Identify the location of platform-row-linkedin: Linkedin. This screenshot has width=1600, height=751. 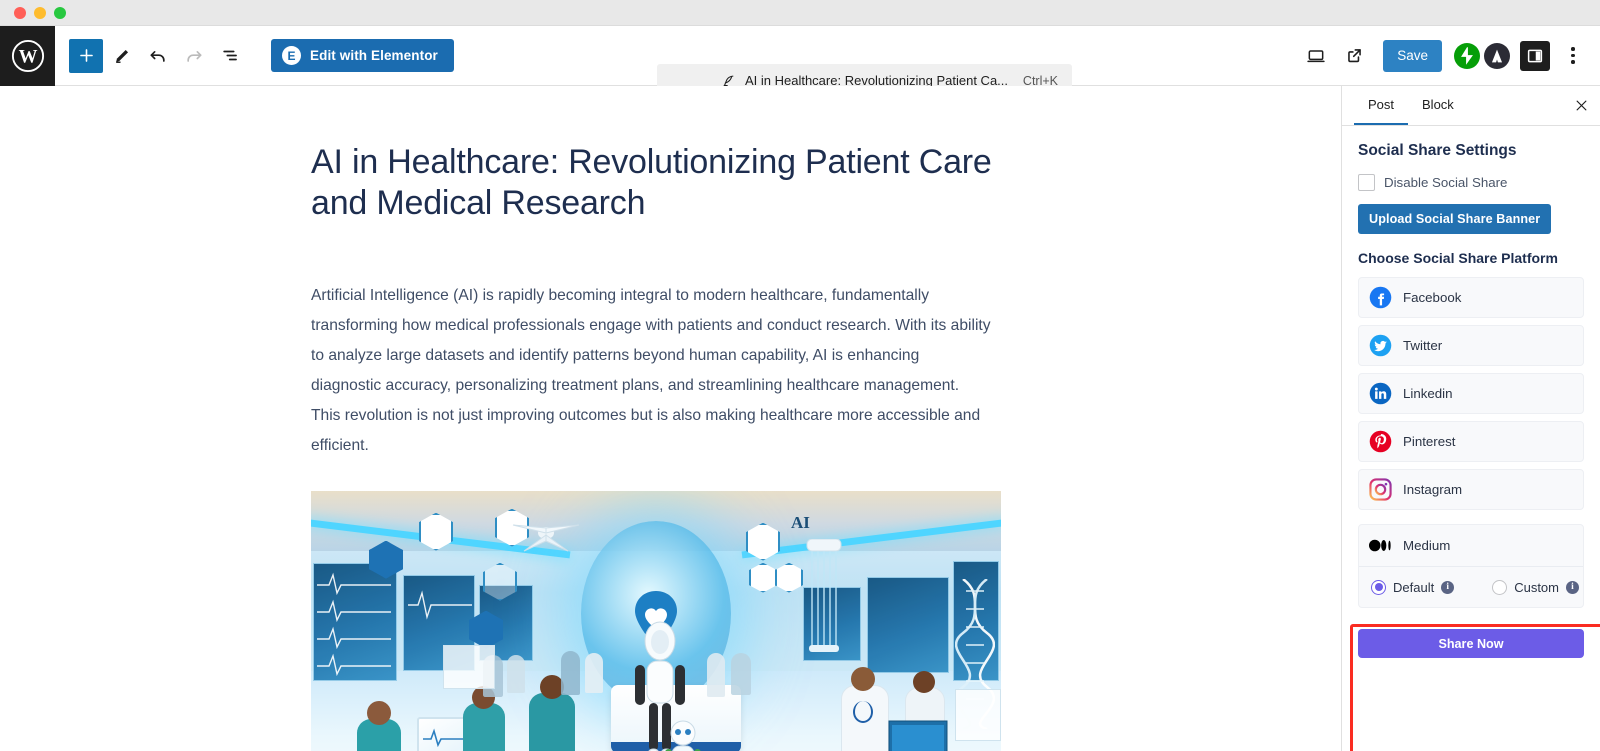
(1471, 393).